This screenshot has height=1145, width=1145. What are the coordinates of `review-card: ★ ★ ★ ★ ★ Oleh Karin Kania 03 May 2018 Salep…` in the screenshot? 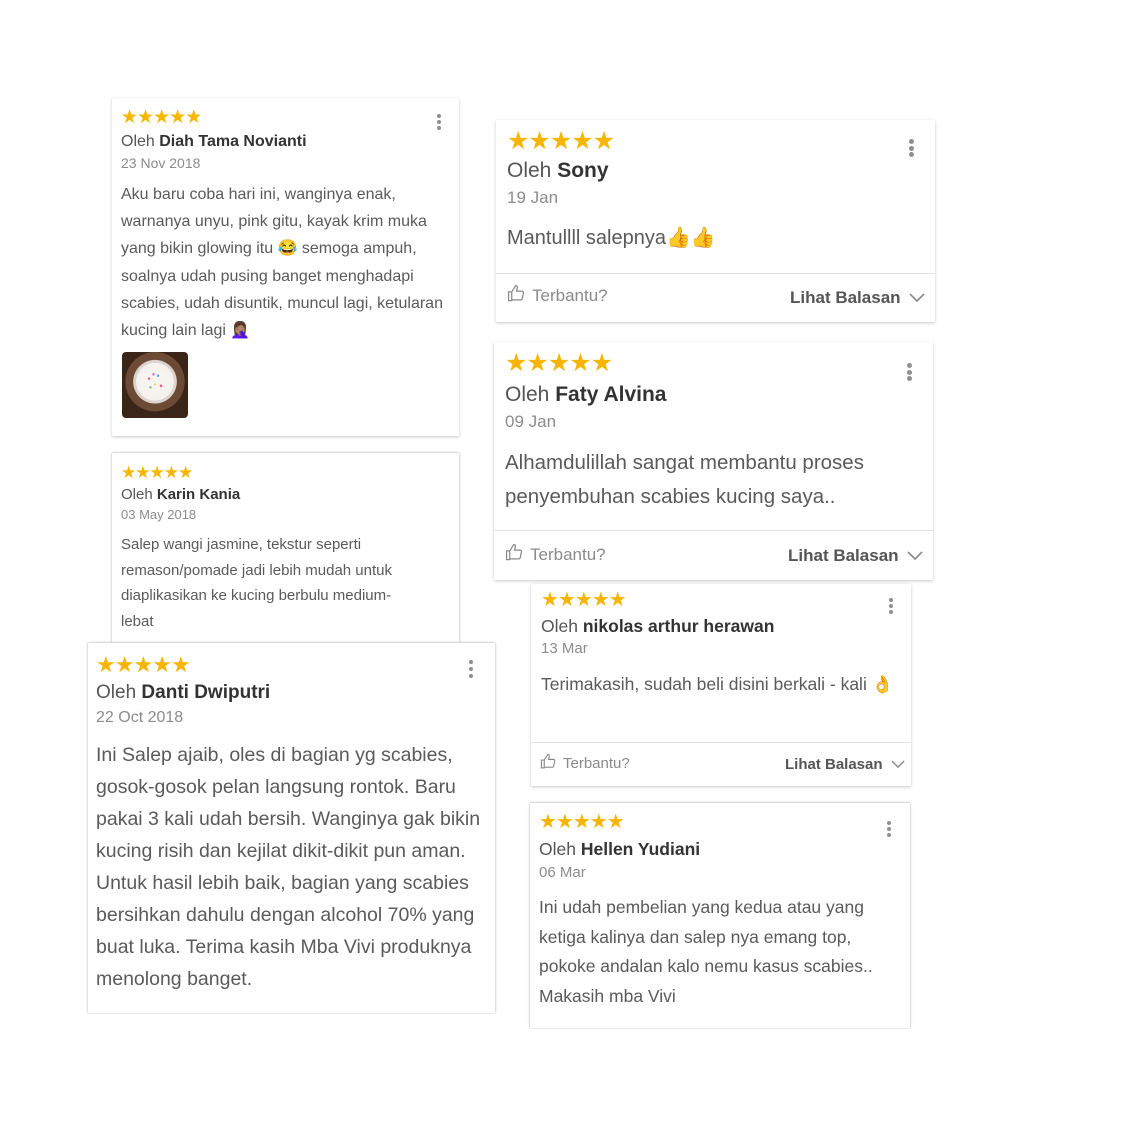 It's located at (285, 548).